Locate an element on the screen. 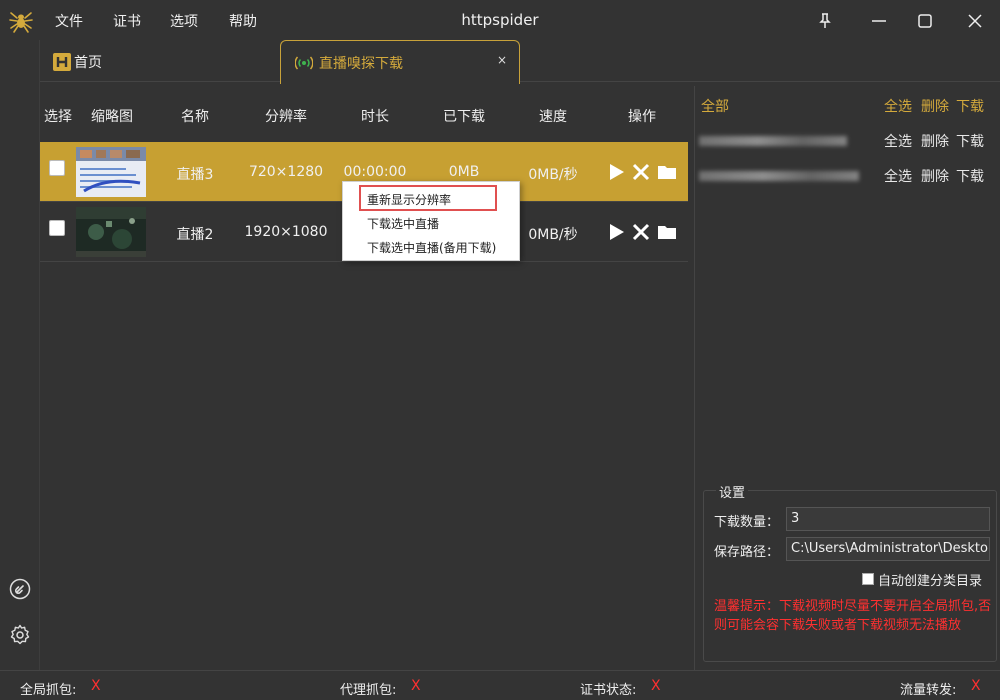 Image resolution: width=1000 pixels, height=700 pixels. minimize-button is located at coordinates (879, 21).